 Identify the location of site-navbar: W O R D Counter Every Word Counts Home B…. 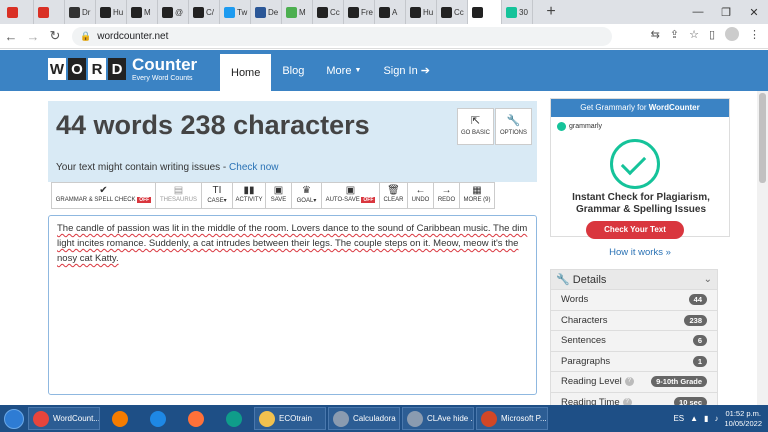
(384, 70).